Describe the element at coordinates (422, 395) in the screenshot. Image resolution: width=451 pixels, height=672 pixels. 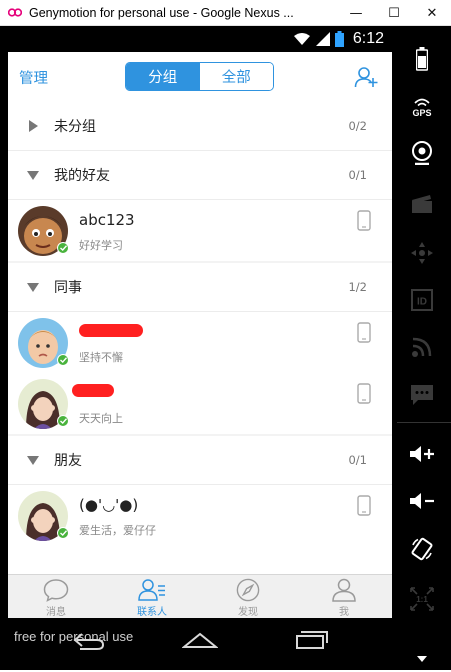
I see `sms-icon` at that location.